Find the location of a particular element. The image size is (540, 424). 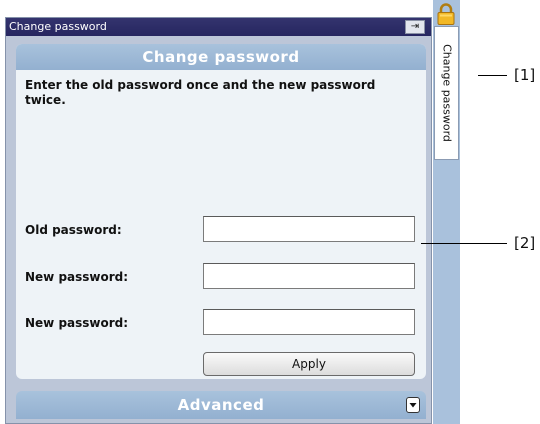

pin-button: ⇥ is located at coordinates (415, 27).